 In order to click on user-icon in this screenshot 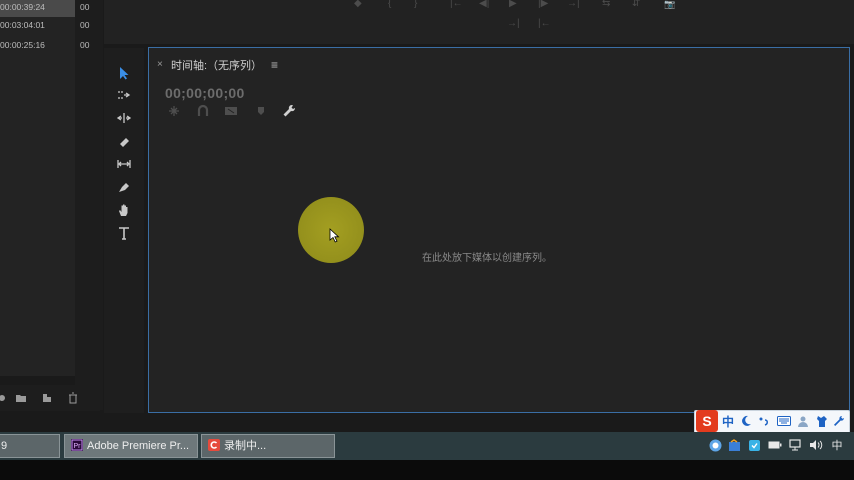, I will do `click(803, 421)`.